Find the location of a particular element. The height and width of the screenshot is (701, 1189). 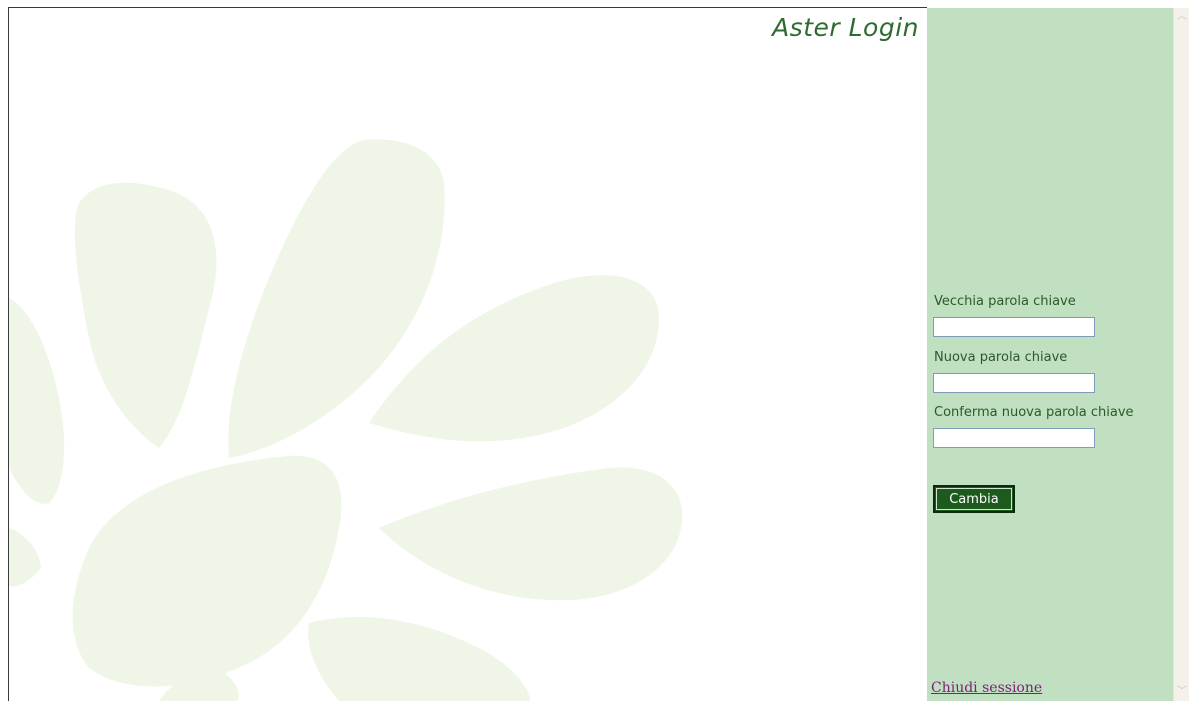

confirm-password-label: Conferma nuova parola chiave is located at coordinates (1034, 412).